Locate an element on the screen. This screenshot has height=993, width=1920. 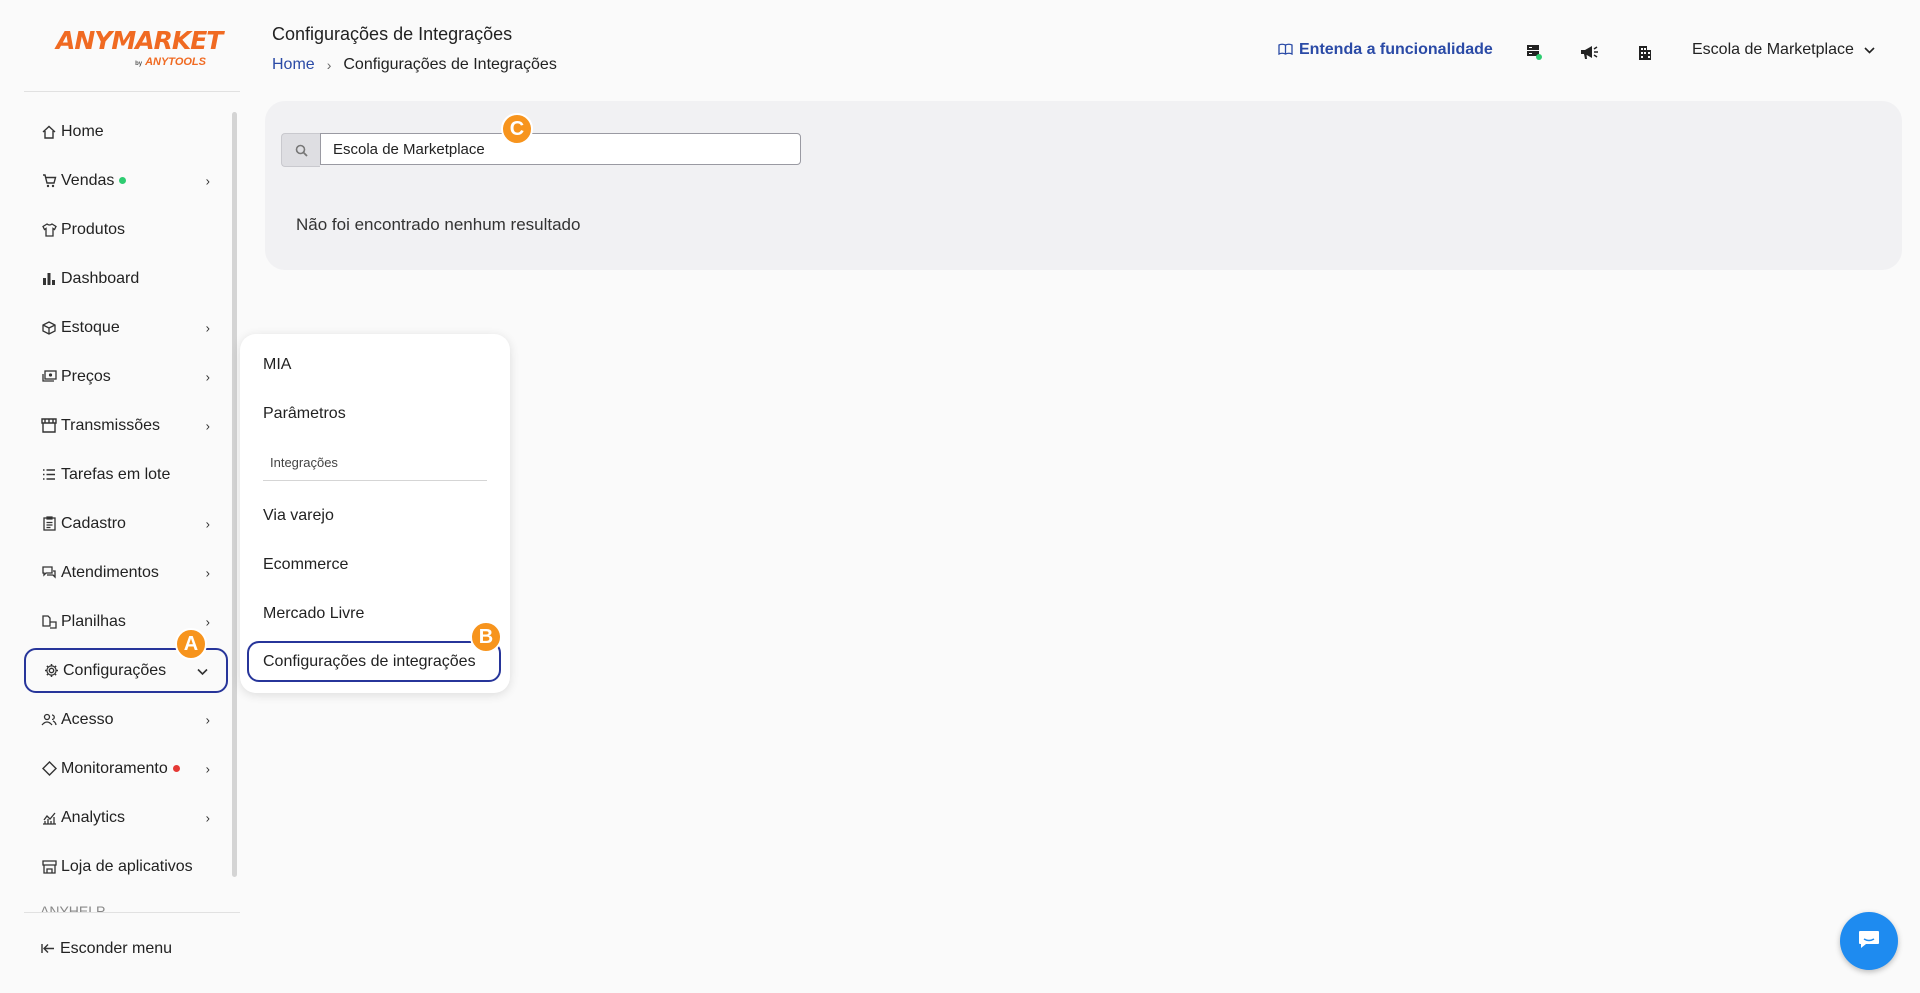
sidebar-item-label: Produtos is located at coordinates (93, 229).